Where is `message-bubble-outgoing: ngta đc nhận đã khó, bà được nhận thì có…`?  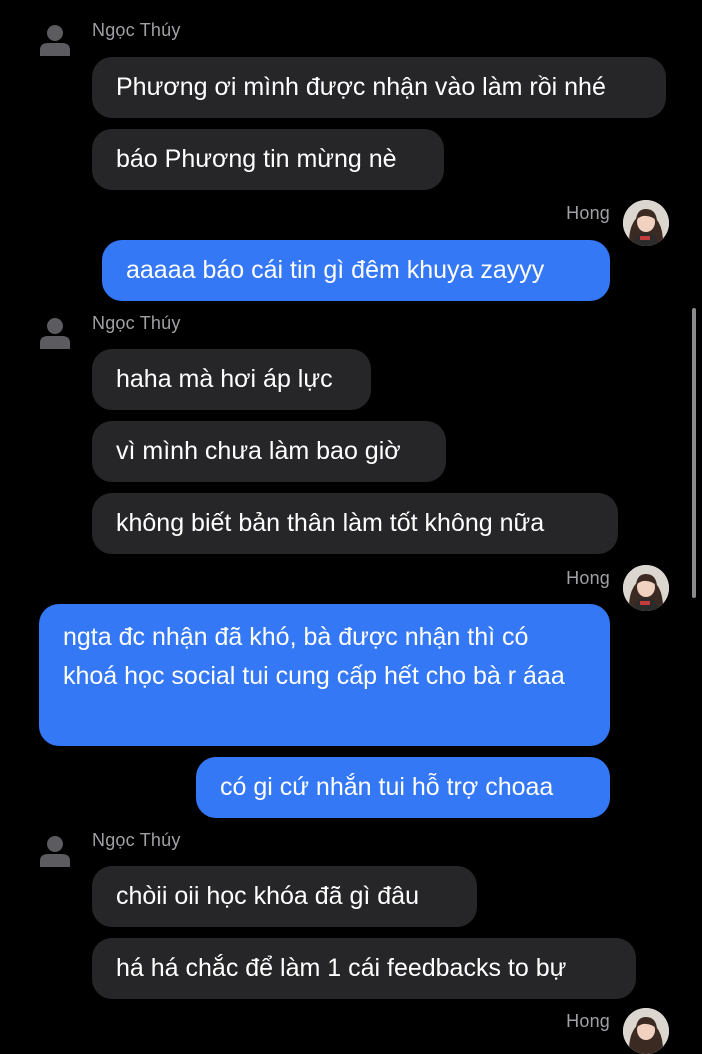 message-bubble-outgoing: ngta đc nhận đã khó, bà được nhận thì có… is located at coordinates (324, 675).